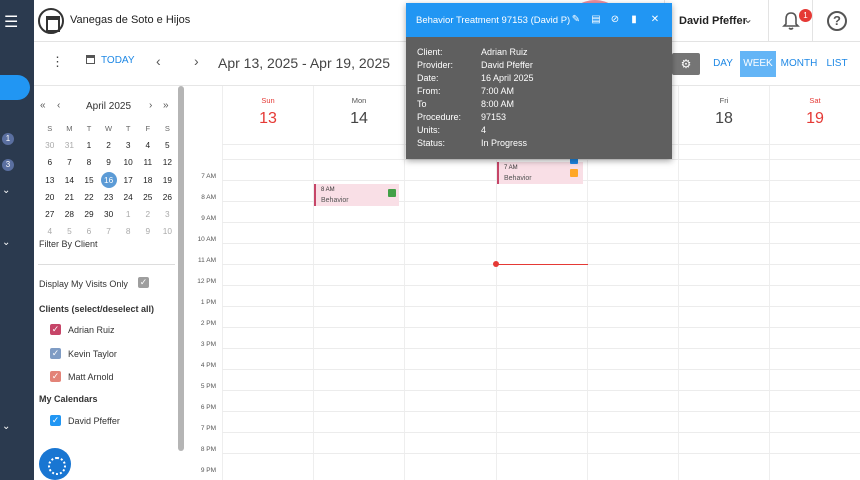 Image resolution: width=860 pixels, height=480 pixels. What do you see at coordinates (55, 464) in the screenshot?
I see `add-appointment-button` at bounding box center [55, 464].